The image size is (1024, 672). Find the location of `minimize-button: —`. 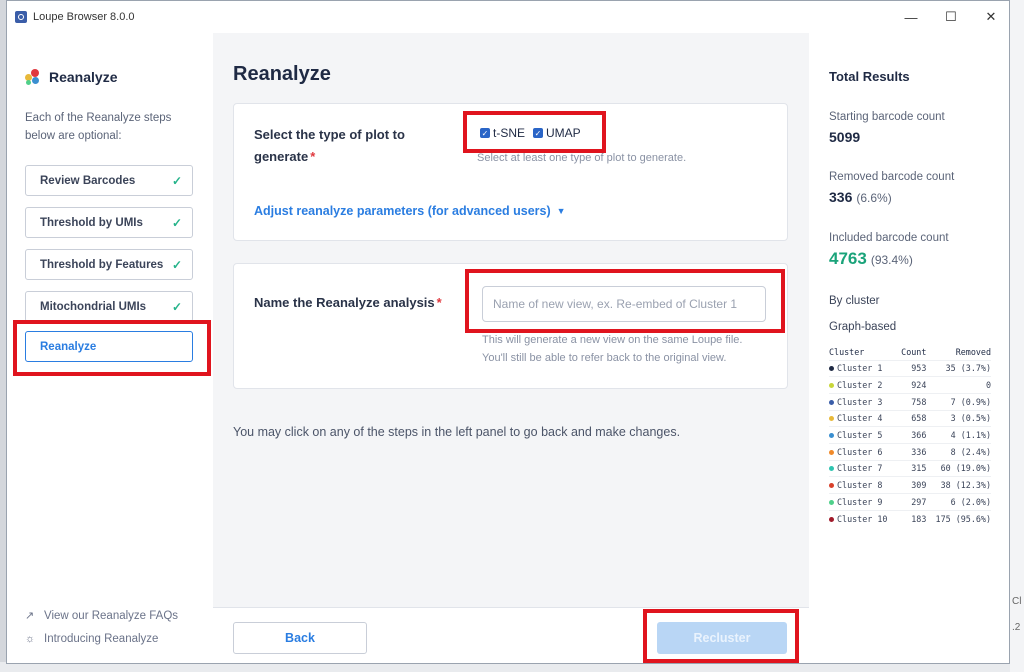

minimize-button: — is located at coordinates (911, 17).